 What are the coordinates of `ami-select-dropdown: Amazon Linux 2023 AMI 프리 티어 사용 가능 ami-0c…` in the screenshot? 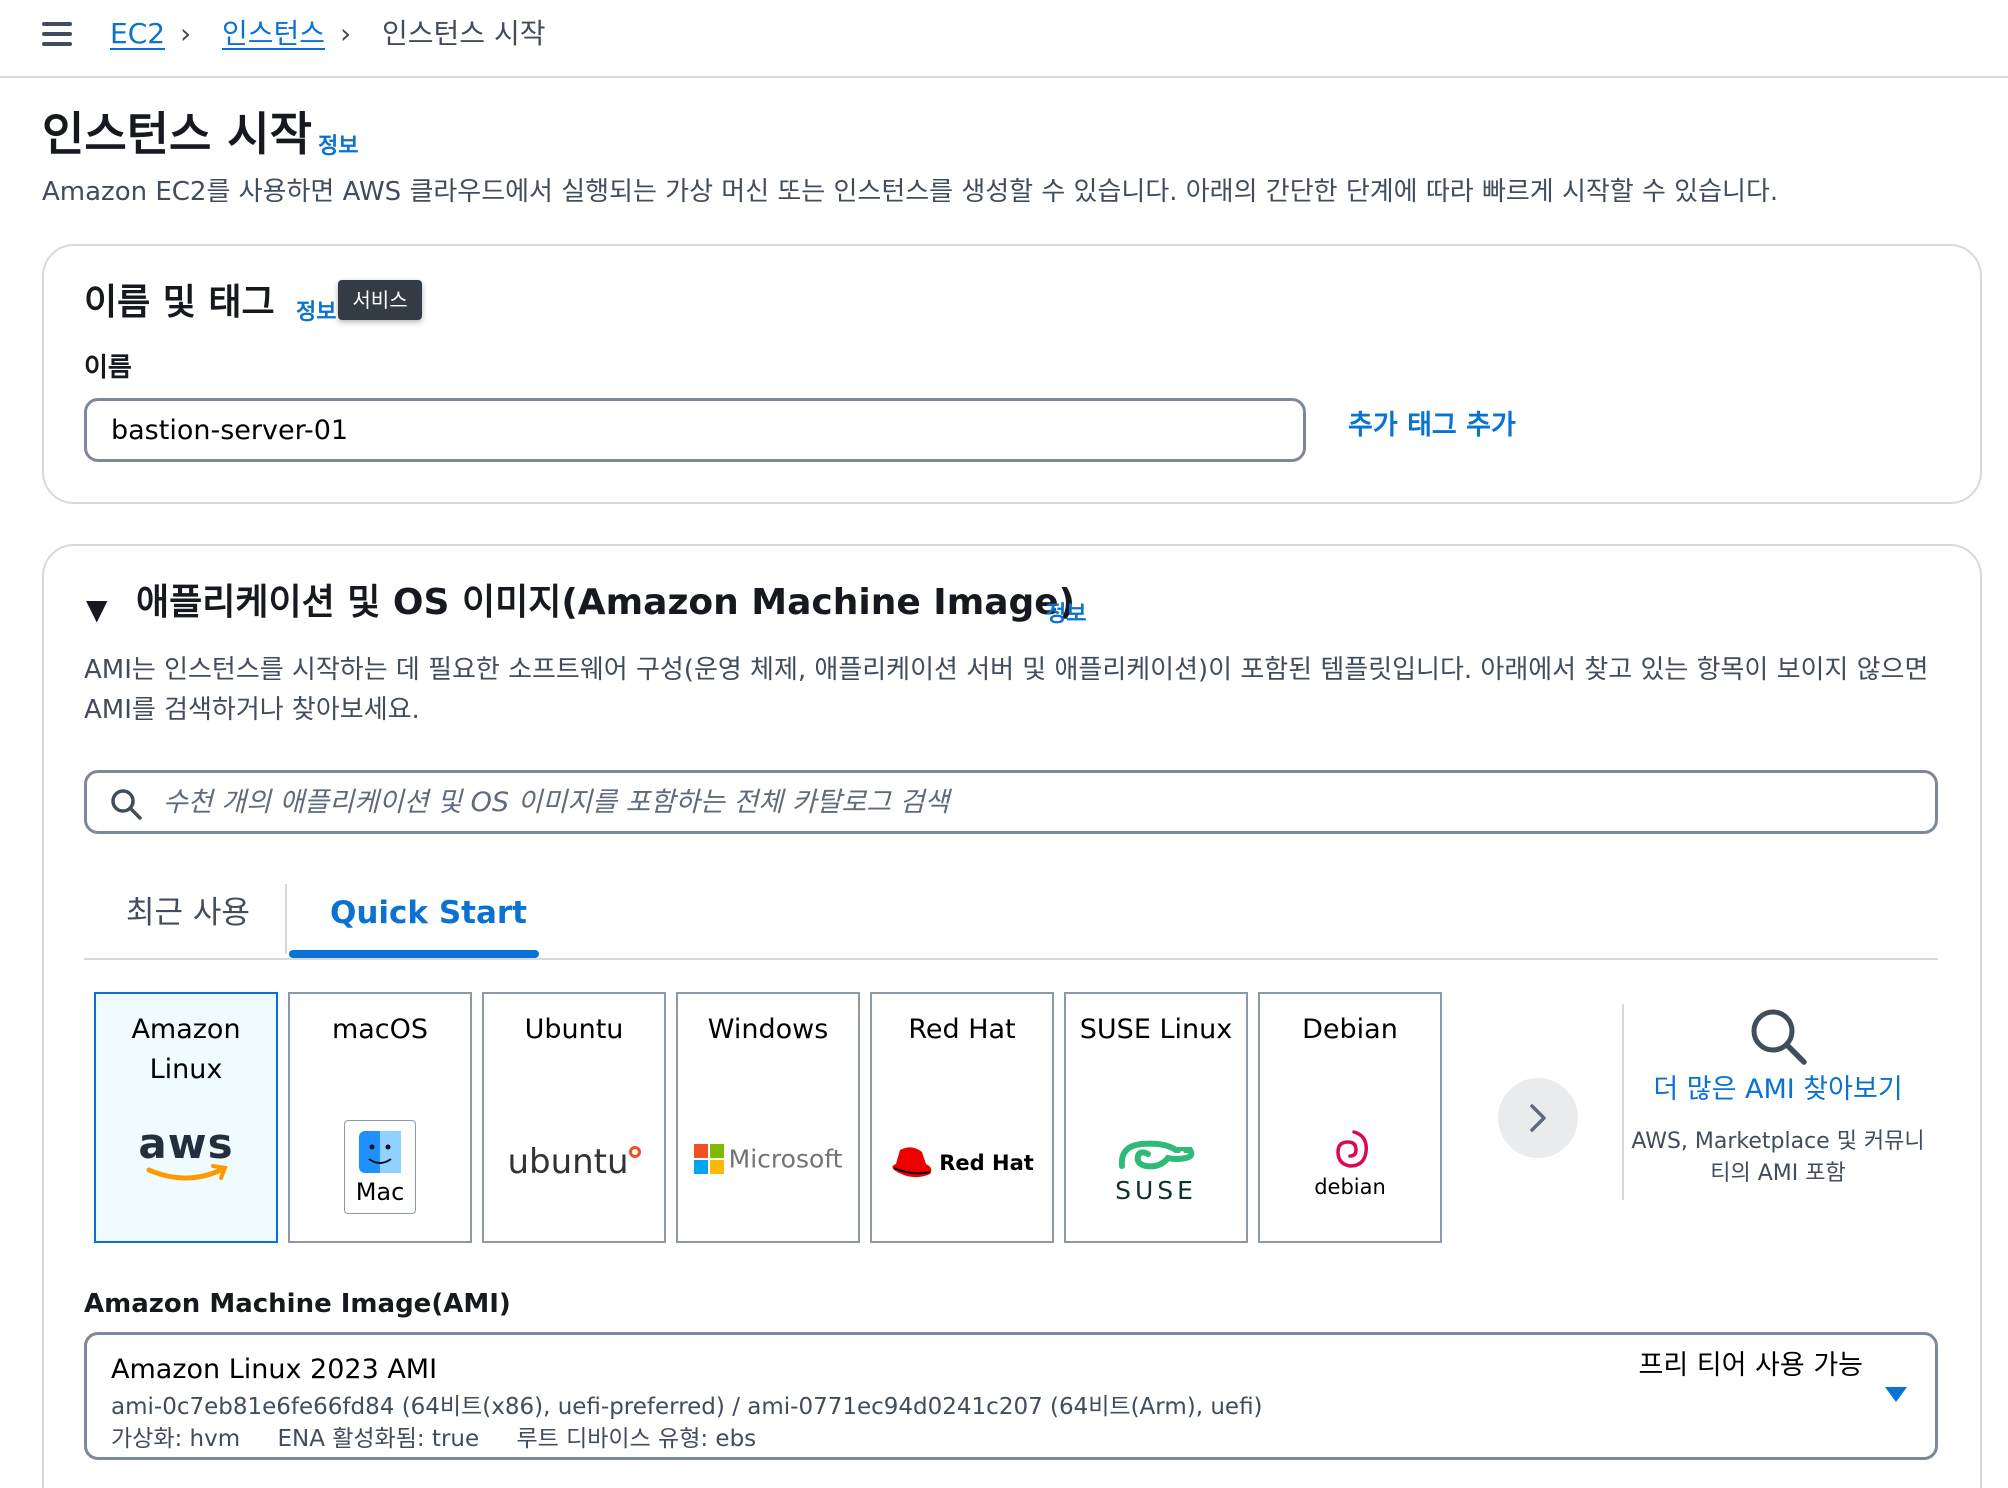 It's located at (1011, 1396).